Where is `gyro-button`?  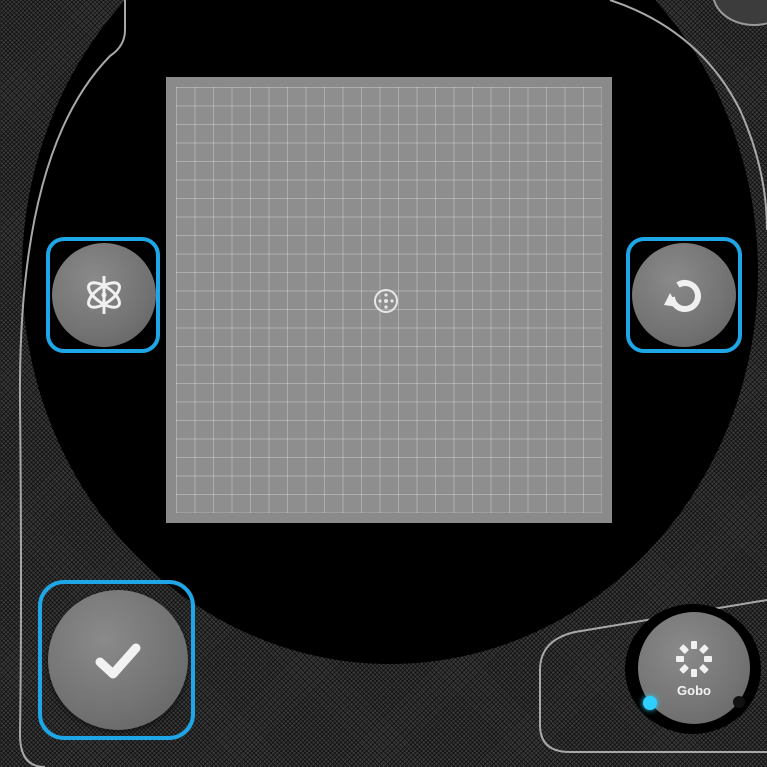 gyro-button is located at coordinates (104, 295).